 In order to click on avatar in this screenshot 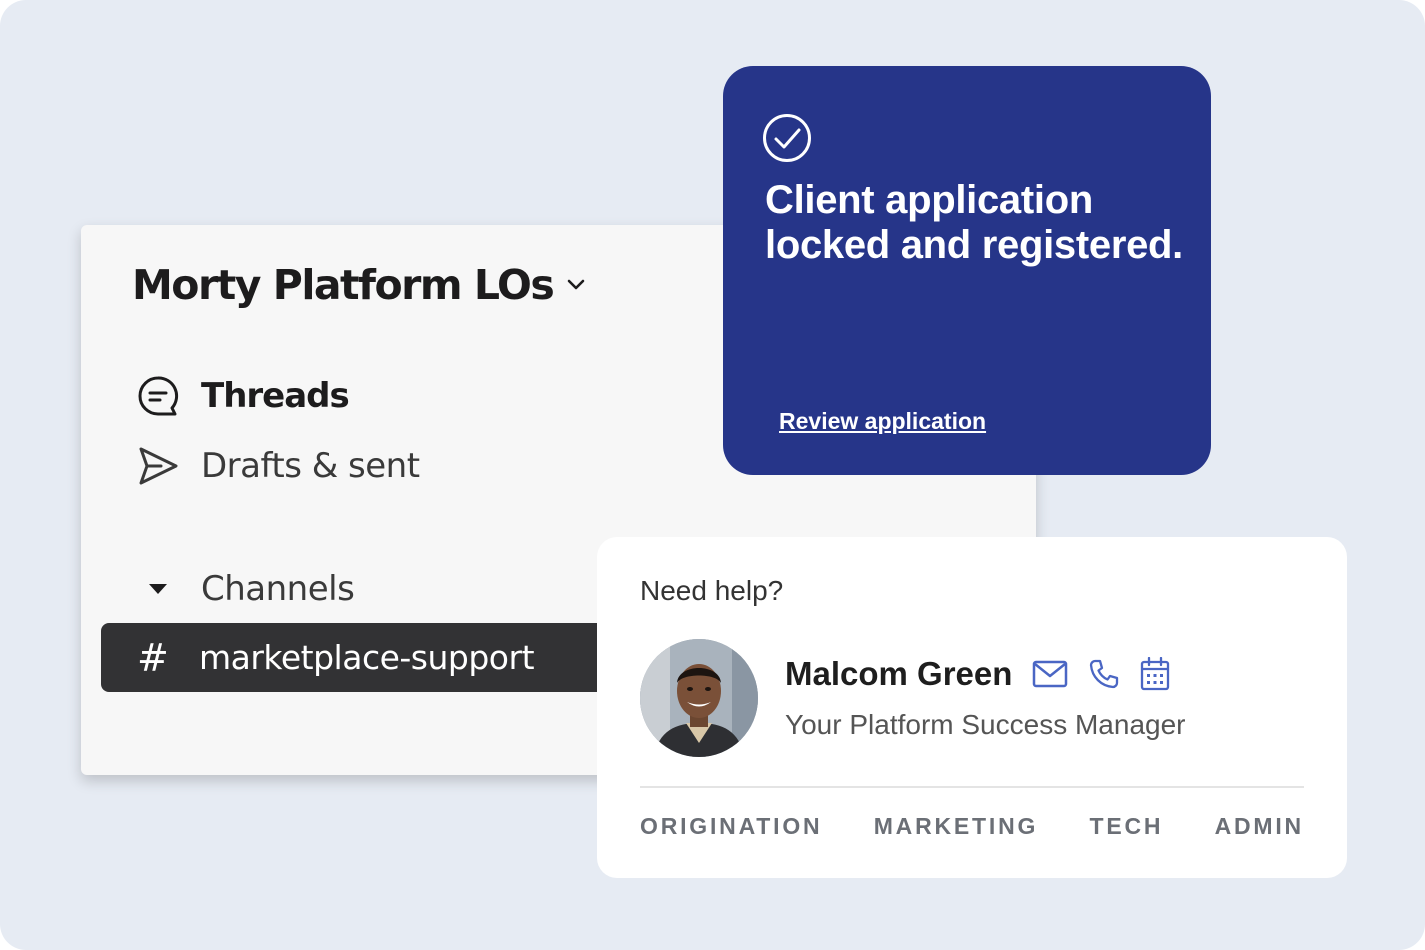, I will do `click(699, 698)`.